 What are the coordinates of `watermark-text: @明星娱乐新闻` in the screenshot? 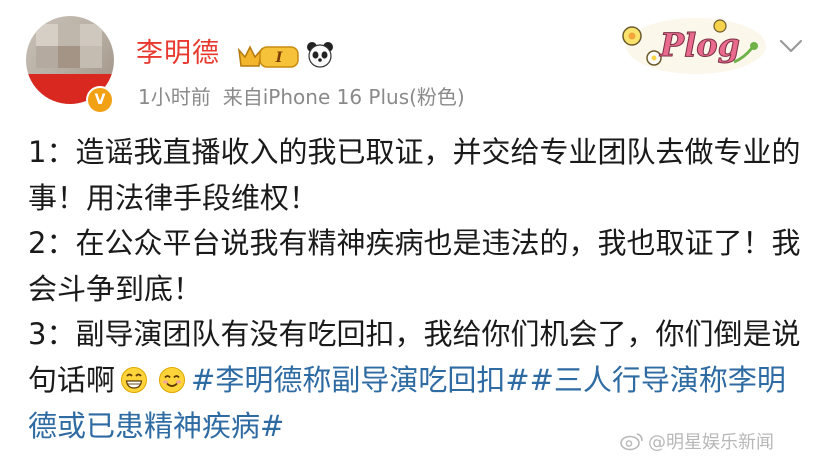 It's located at (711, 442).